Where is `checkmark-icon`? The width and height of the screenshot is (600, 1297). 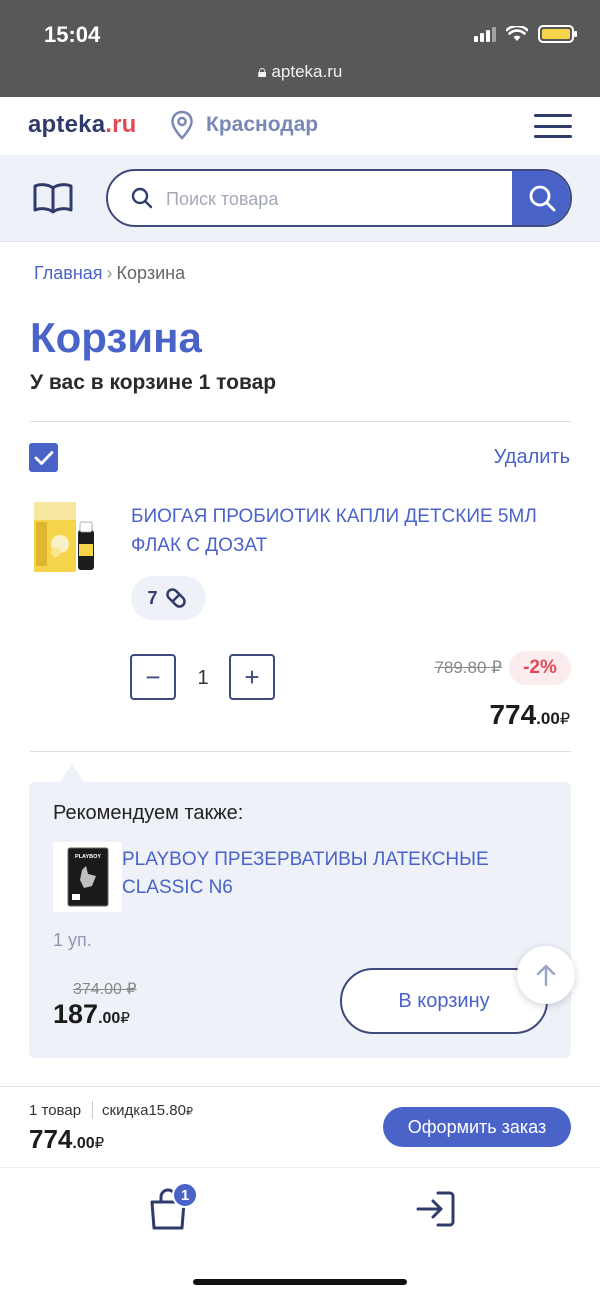
checkmark-icon is located at coordinates (43, 457).